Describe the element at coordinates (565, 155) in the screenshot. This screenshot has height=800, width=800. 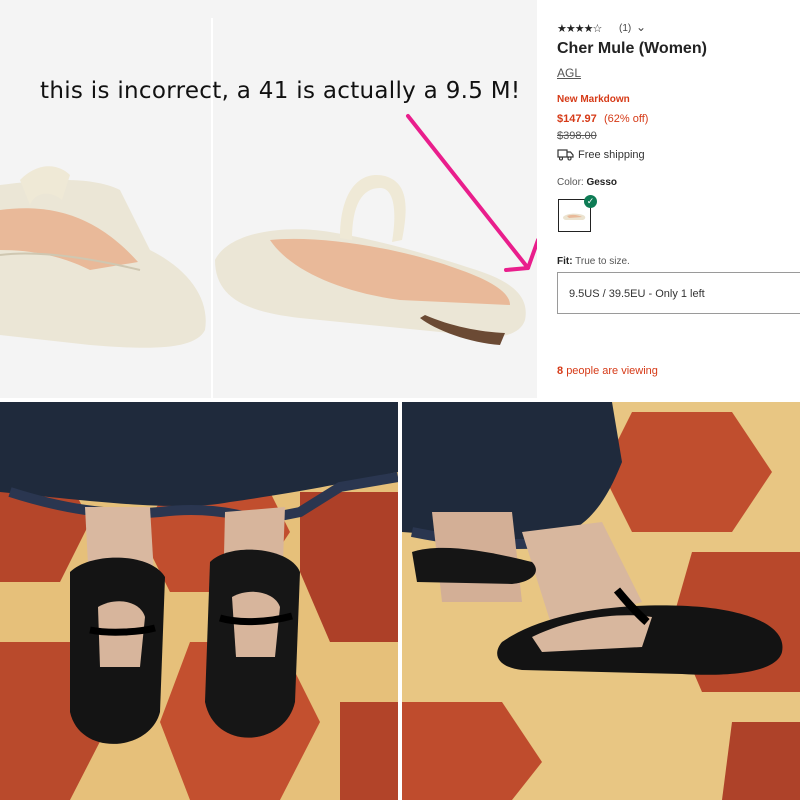
I see `truck-icon` at that location.